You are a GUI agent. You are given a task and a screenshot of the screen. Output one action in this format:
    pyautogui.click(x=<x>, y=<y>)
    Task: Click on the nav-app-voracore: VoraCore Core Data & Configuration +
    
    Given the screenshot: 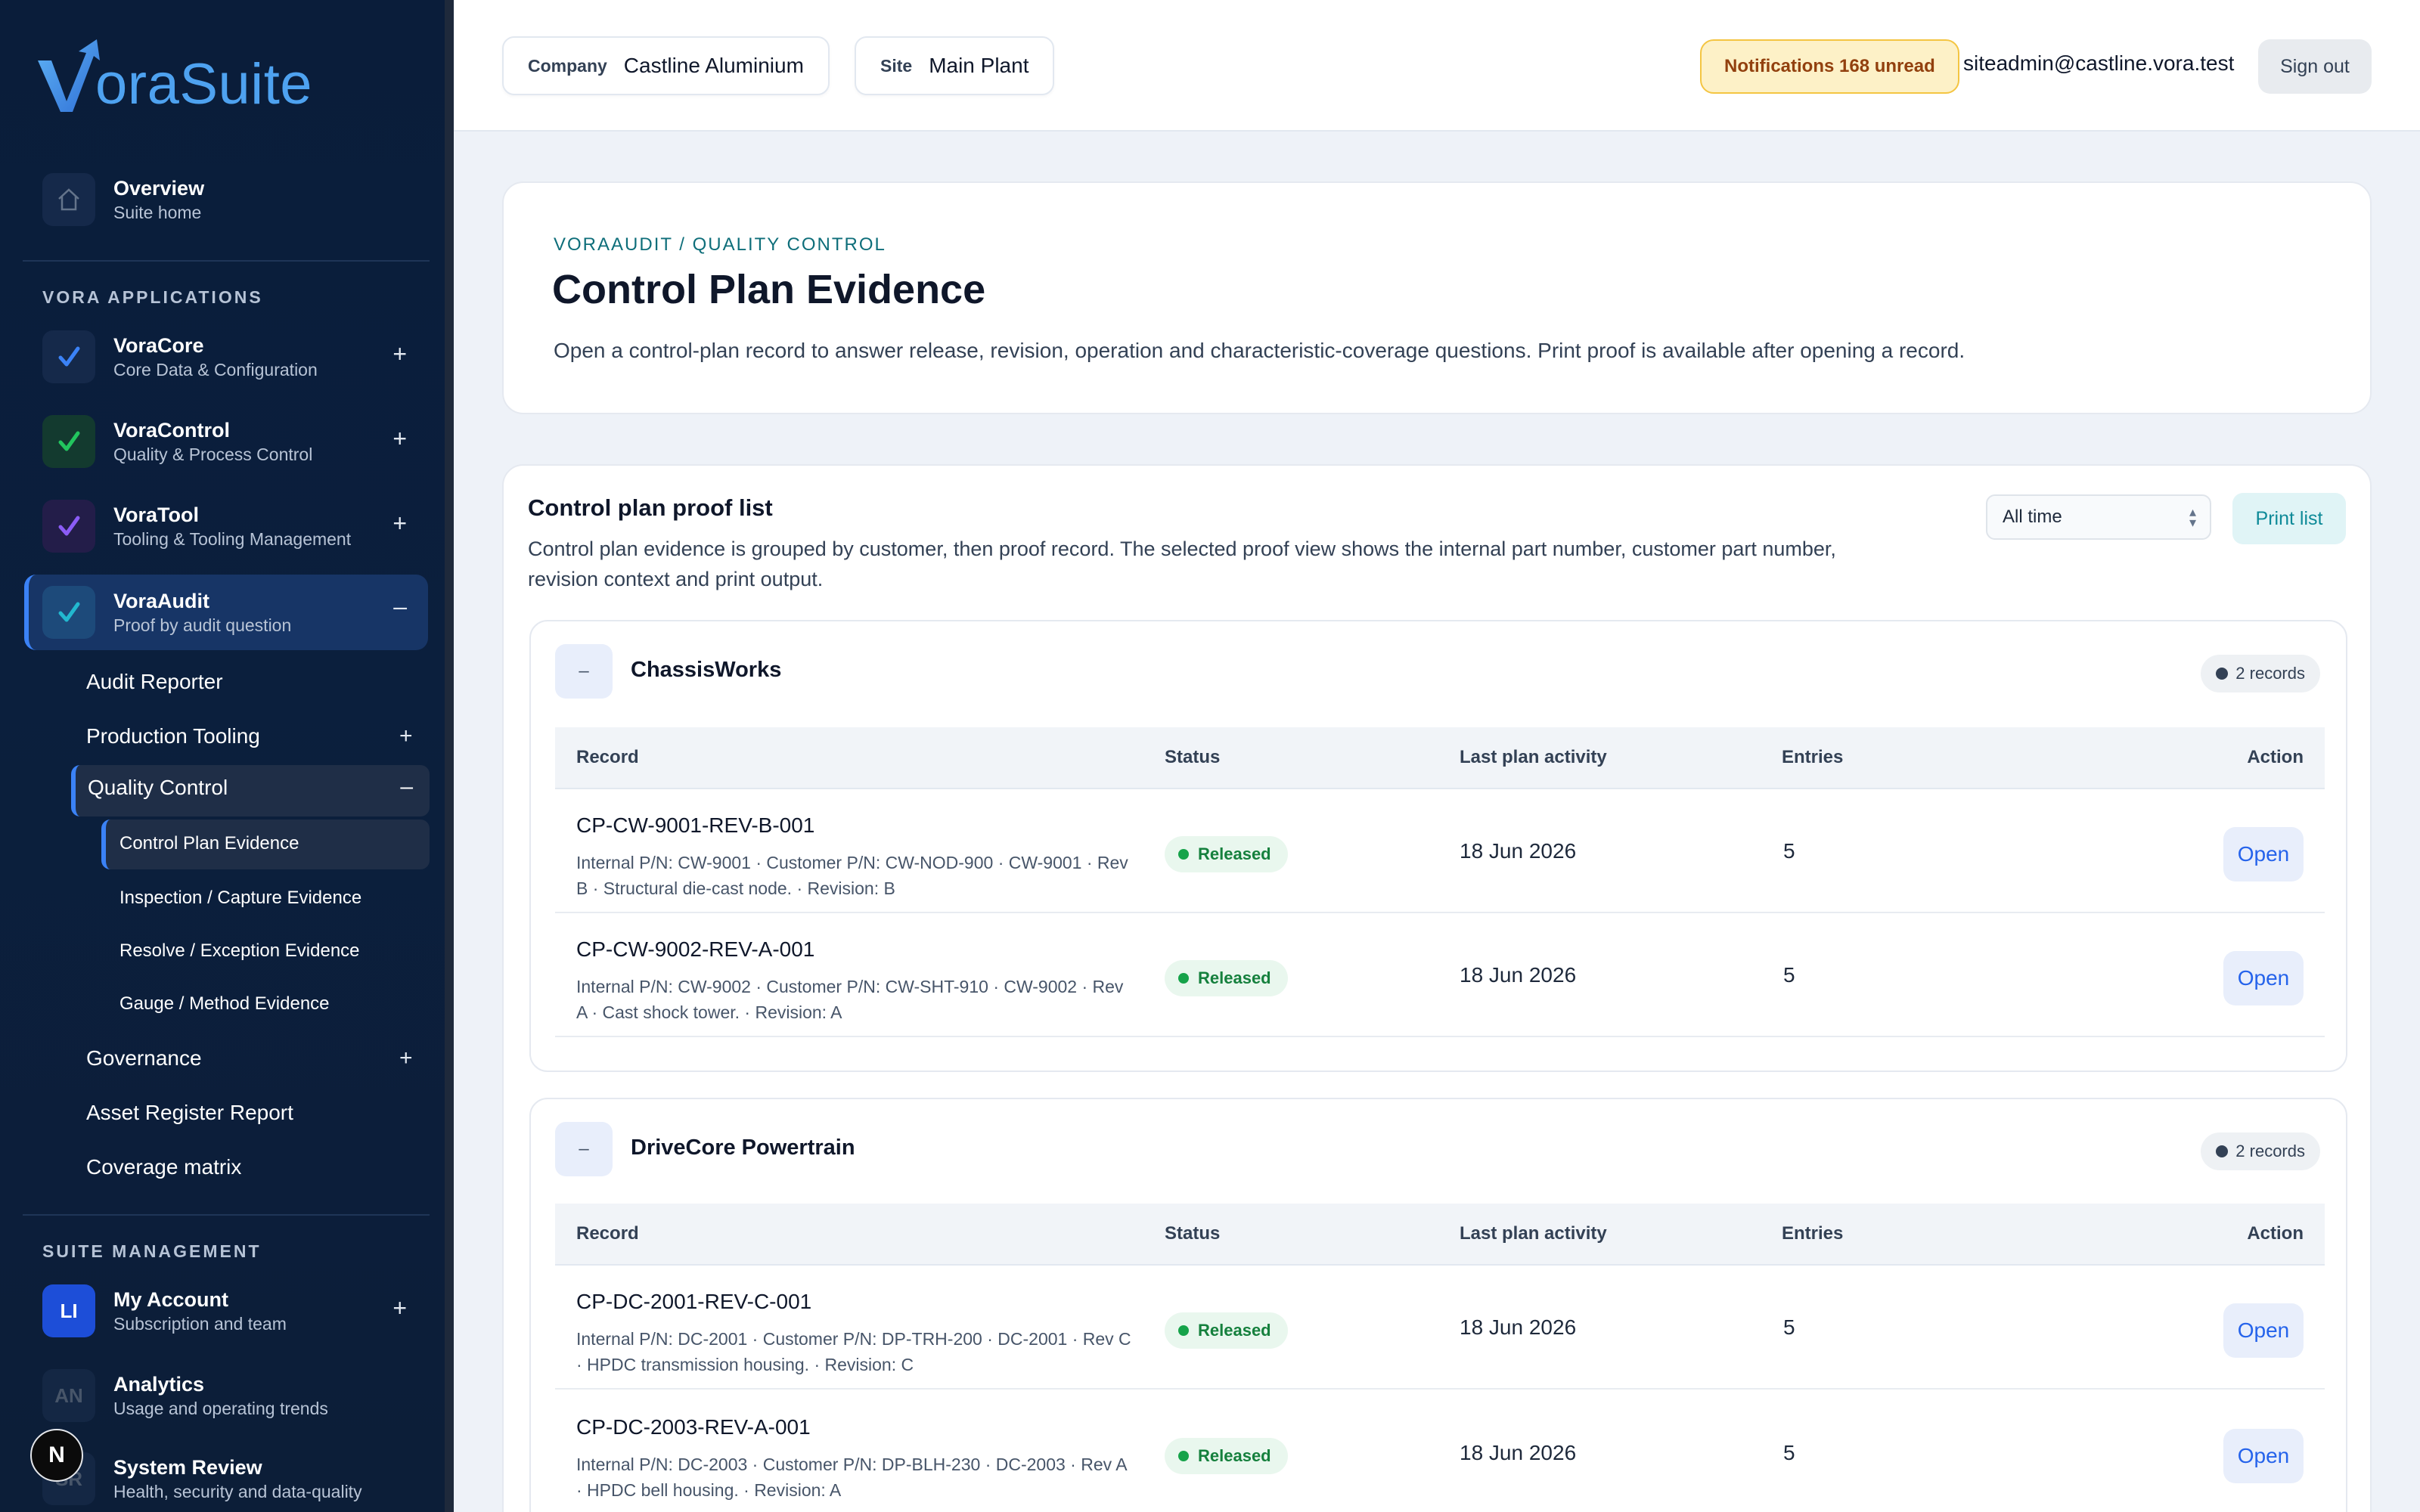 What is the action you would take?
    pyautogui.click(x=235, y=357)
    